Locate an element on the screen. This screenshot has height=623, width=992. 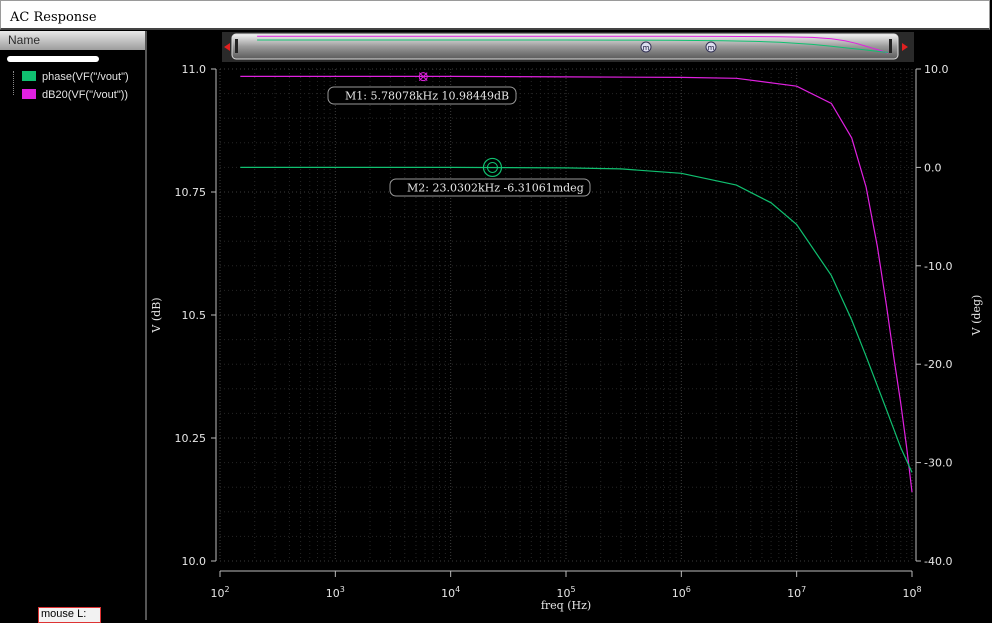
legend-item-phase: phase(VF("/vout") is located at coordinates (75, 77).